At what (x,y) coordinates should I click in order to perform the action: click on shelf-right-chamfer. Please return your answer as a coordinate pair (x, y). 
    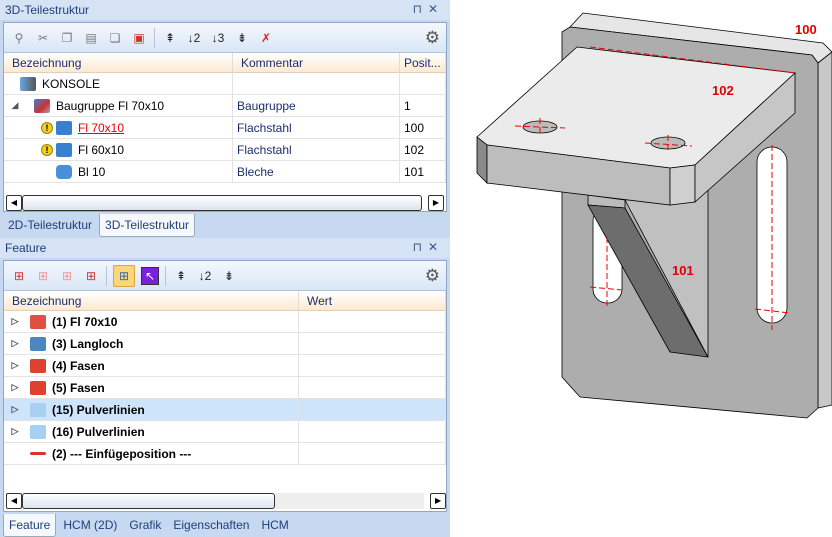
    Looking at the image, I should click on (682, 185).